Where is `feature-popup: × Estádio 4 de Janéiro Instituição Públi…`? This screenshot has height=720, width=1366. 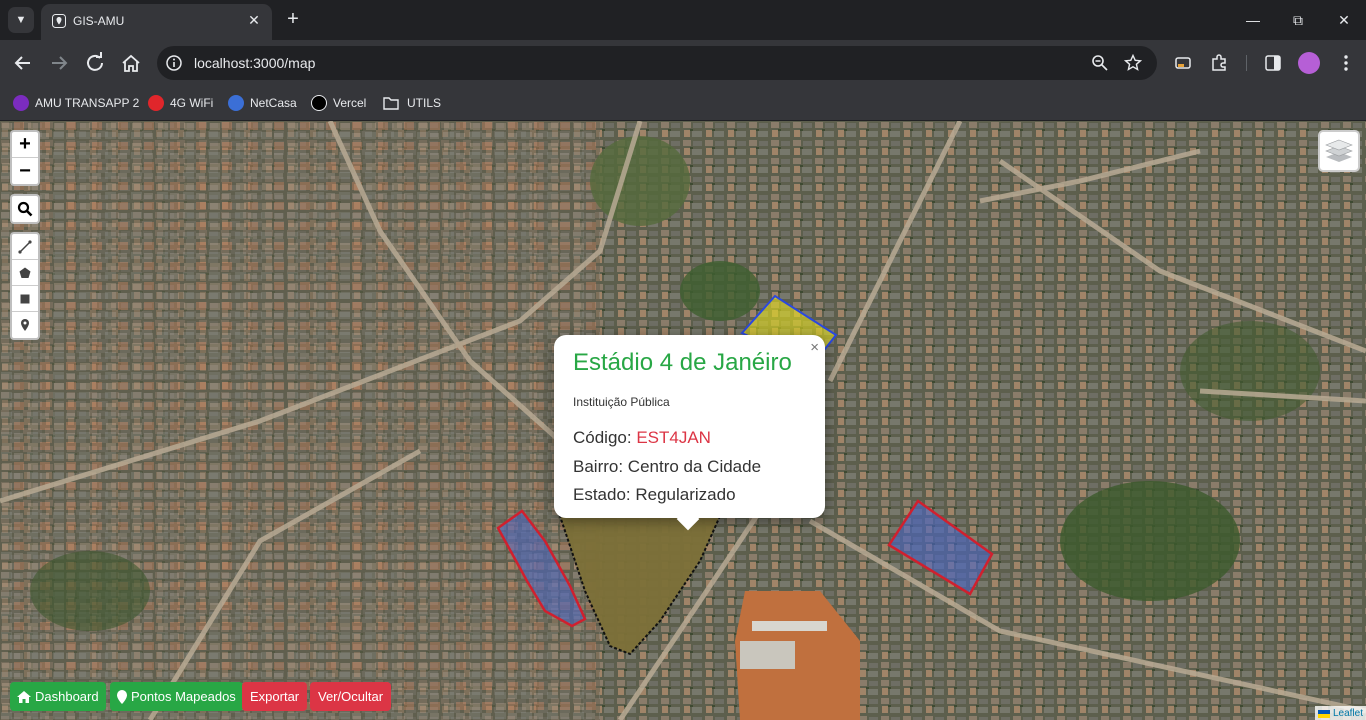 feature-popup: × Estádio 4 de Janéiro Instituição Públi… is located at coordinates (689, 433).